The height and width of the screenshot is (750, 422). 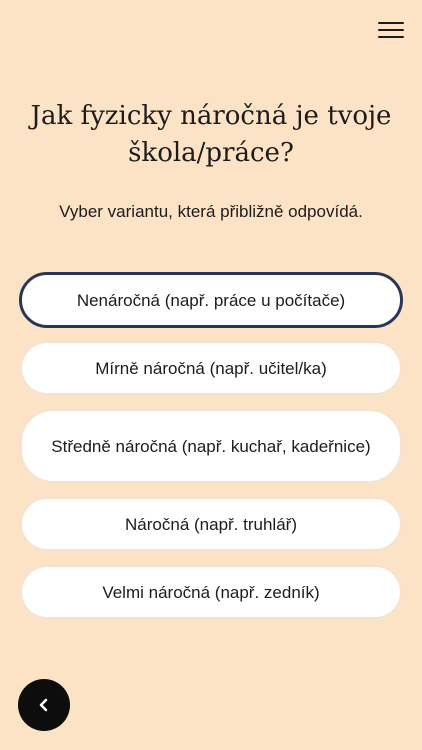 I want to click on option-narocna: Náročná (např. truhlář), so click(x=211, y=524).